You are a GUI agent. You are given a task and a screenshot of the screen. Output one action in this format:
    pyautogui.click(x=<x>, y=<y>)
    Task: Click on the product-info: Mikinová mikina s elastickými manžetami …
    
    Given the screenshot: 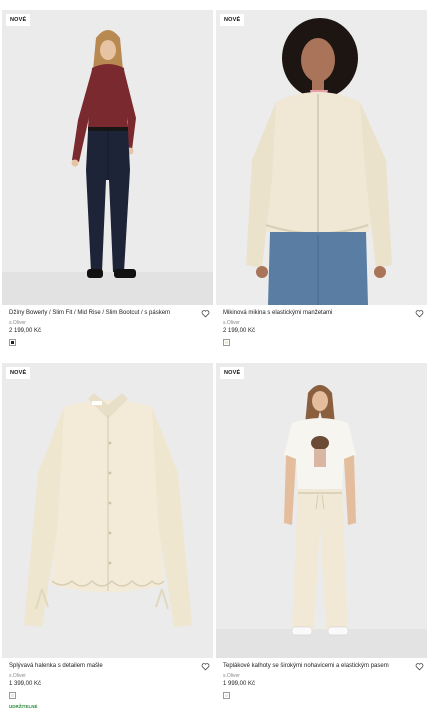 What is the action you would take?
    pyautogui.click(x=321, y=325)
    